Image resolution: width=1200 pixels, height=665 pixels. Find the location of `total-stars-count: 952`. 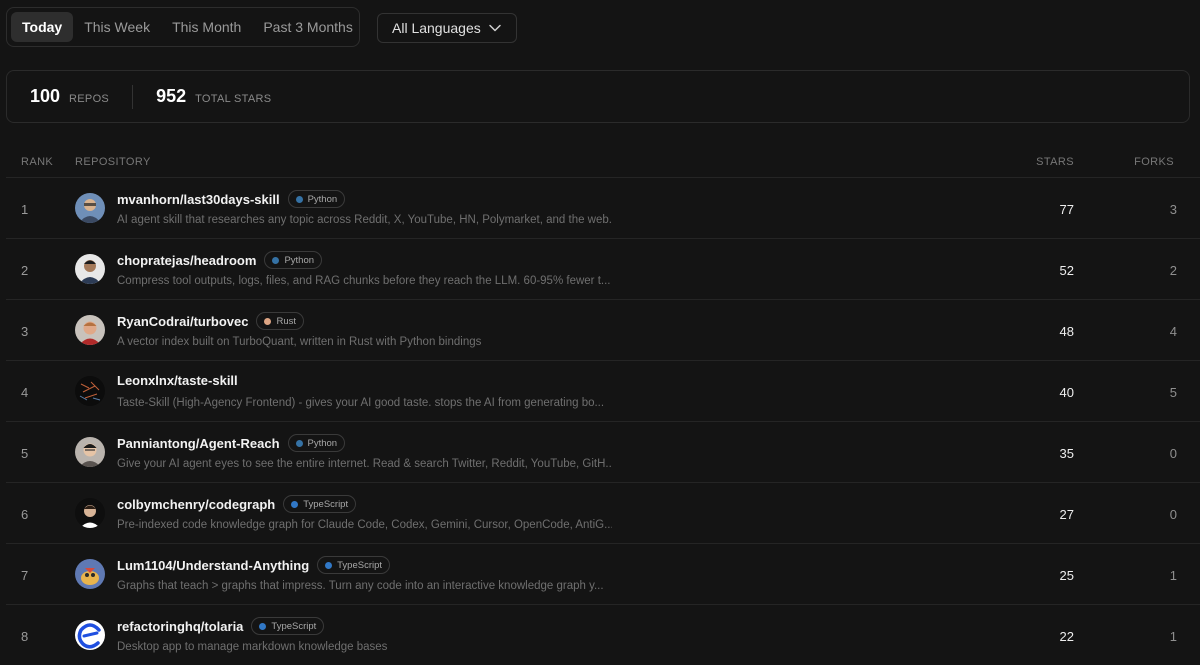

total-stars-count: 952 is located at coordinates (171, 96).